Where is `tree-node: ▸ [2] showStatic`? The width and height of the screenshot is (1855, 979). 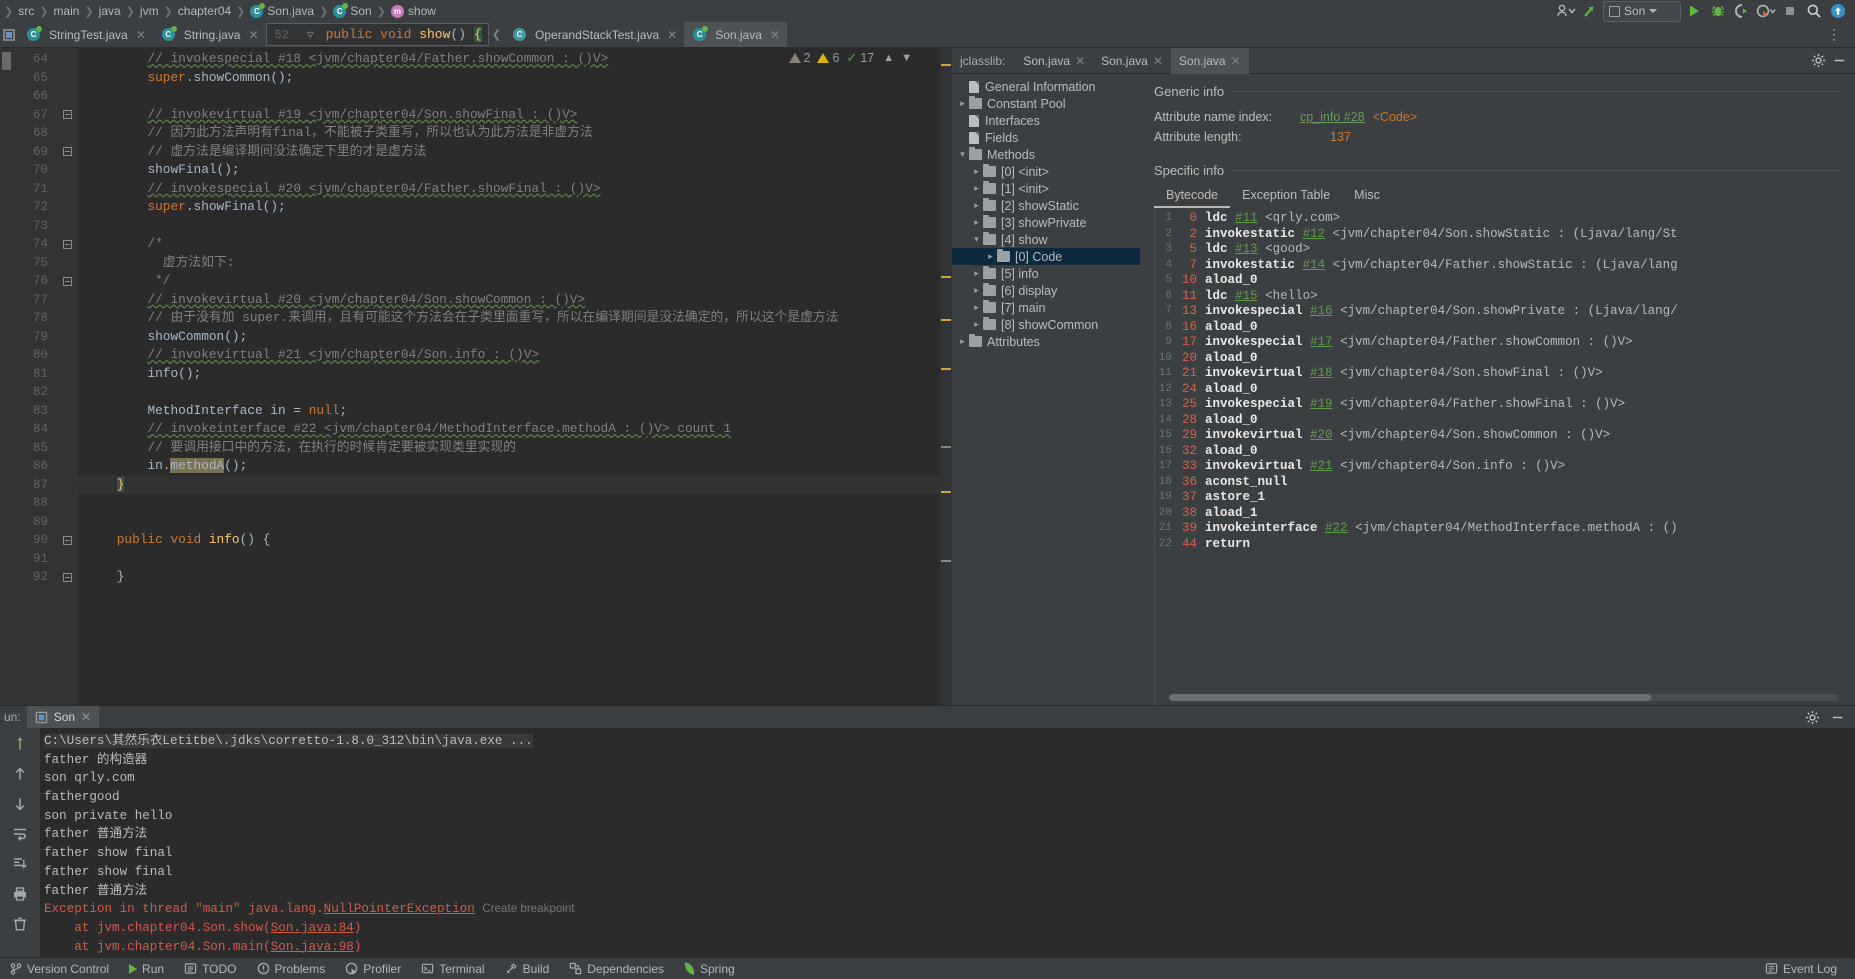
tree-node: ▸ [2] showStatic is located at coordinates (1046, 205).